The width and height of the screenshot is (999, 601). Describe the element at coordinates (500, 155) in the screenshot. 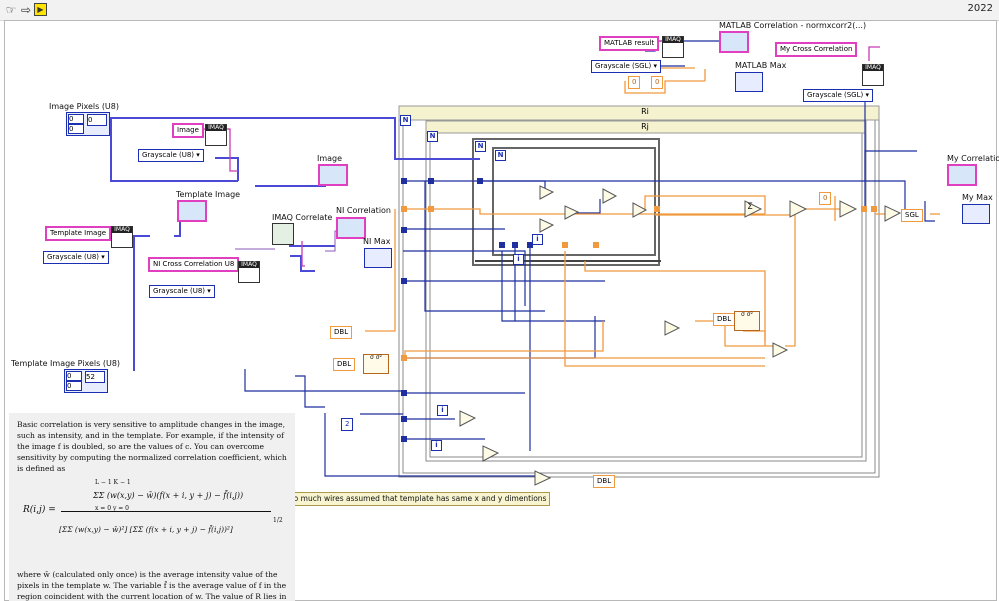

I see `loop4-count-terminal: N` at that location.